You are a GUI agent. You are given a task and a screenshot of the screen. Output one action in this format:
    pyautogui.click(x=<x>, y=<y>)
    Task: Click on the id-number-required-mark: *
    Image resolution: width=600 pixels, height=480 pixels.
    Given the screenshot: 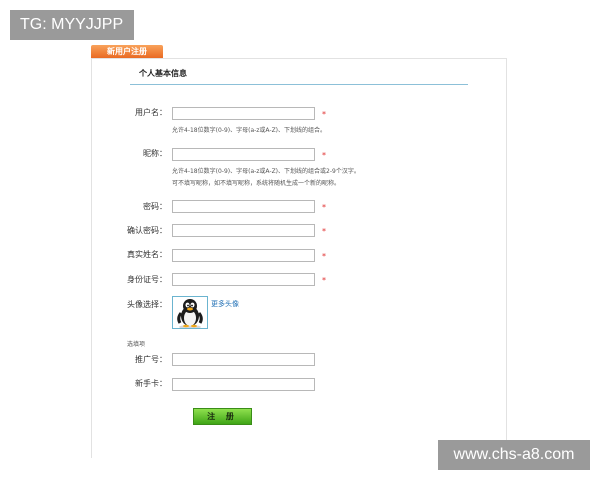 What is the action you would take?
    pyautogui.click(x=324, y=280)
    